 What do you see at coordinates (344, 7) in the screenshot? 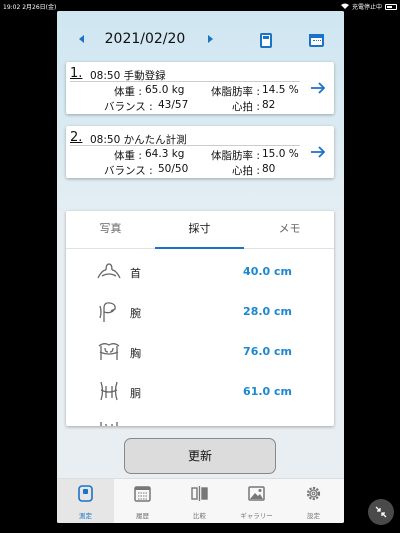
I see `wifi-icon` at bounding box center [344, 7].